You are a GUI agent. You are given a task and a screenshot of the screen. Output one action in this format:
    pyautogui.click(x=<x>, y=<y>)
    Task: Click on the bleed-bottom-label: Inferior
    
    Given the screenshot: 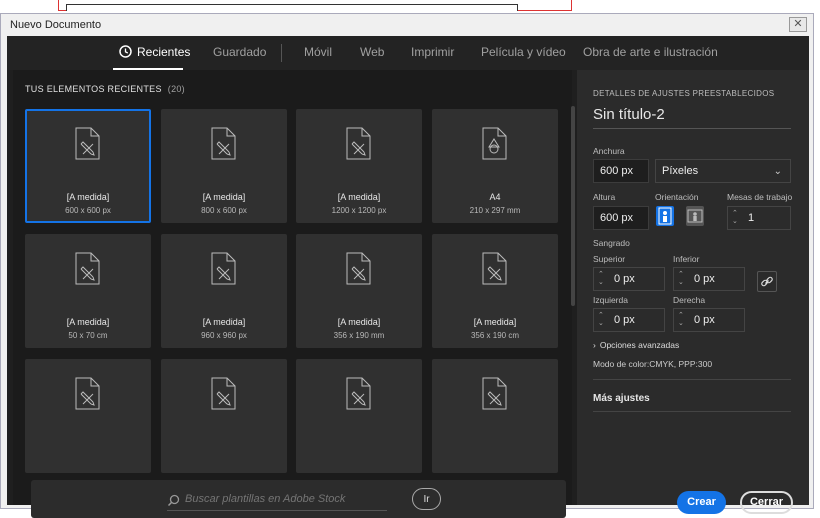 What is the action you would take?
    pyautogui.click(x=686, y=259)
    